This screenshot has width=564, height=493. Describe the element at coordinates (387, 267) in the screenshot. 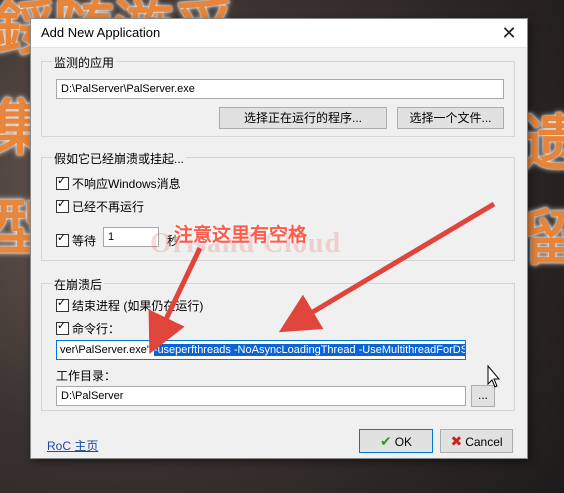

I see `arrow-to-arguments` at that location.